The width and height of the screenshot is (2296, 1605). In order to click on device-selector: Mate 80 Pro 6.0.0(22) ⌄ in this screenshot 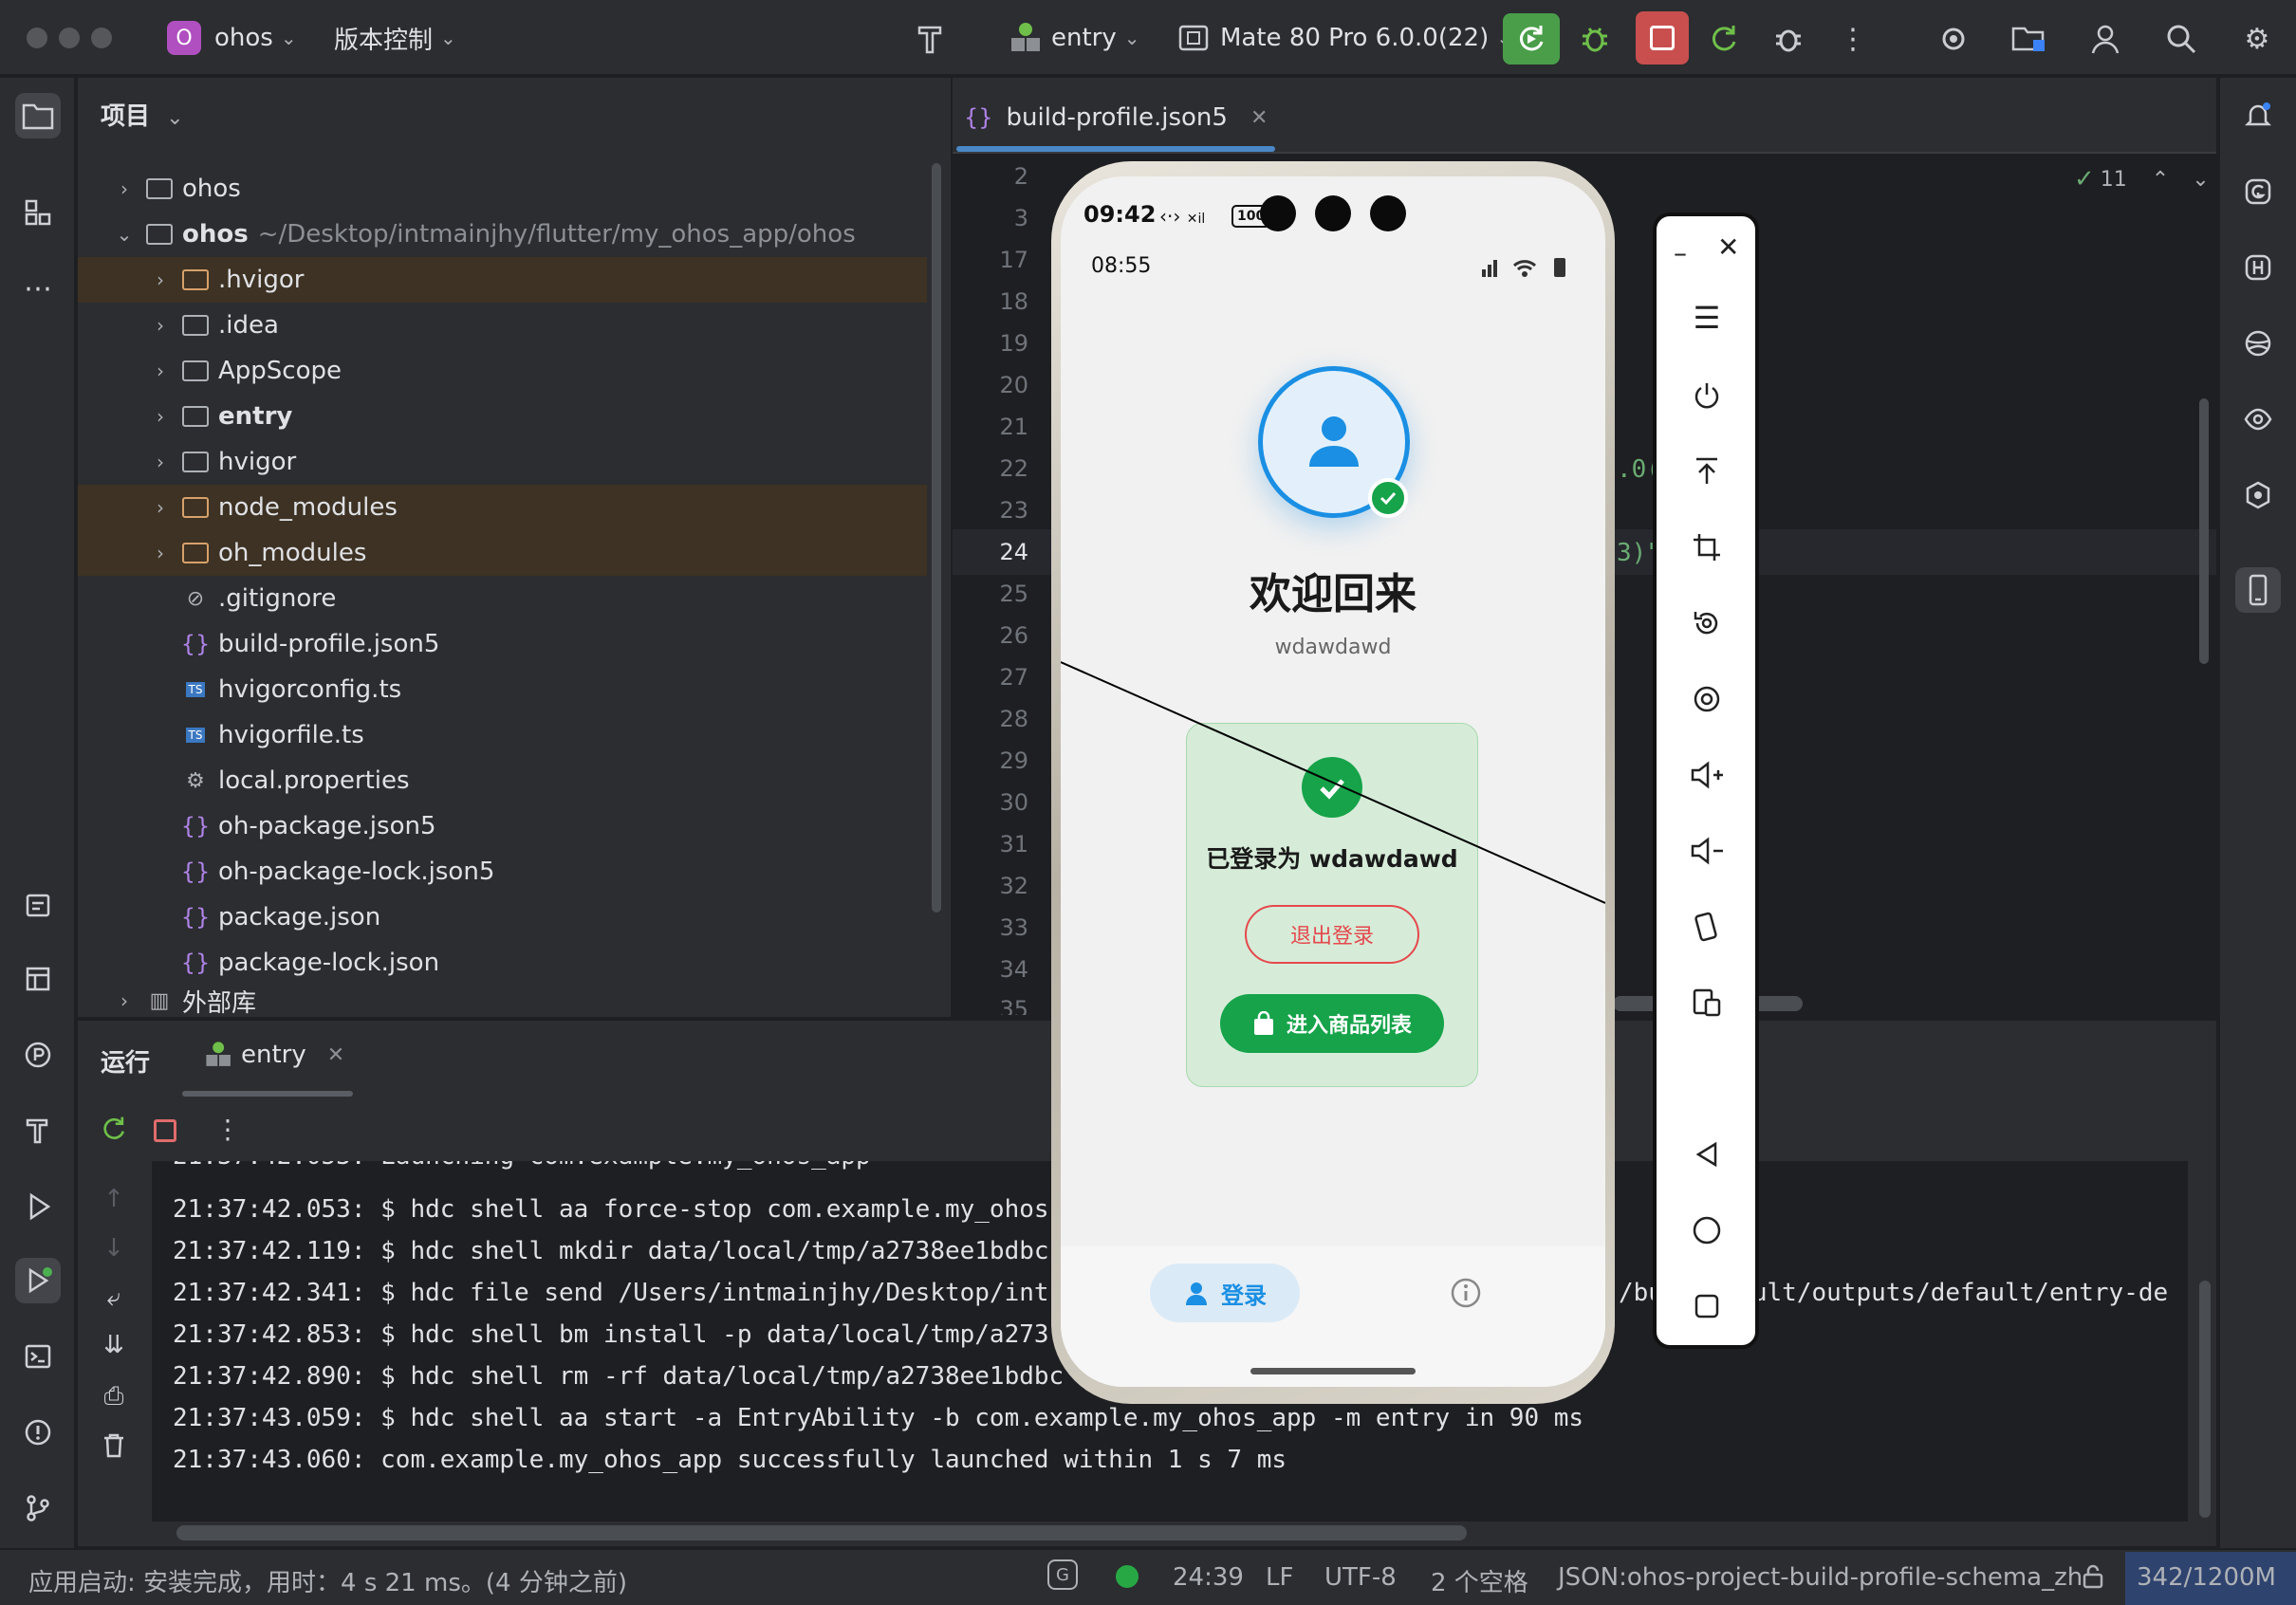, I will do `click(1344, 38)`.